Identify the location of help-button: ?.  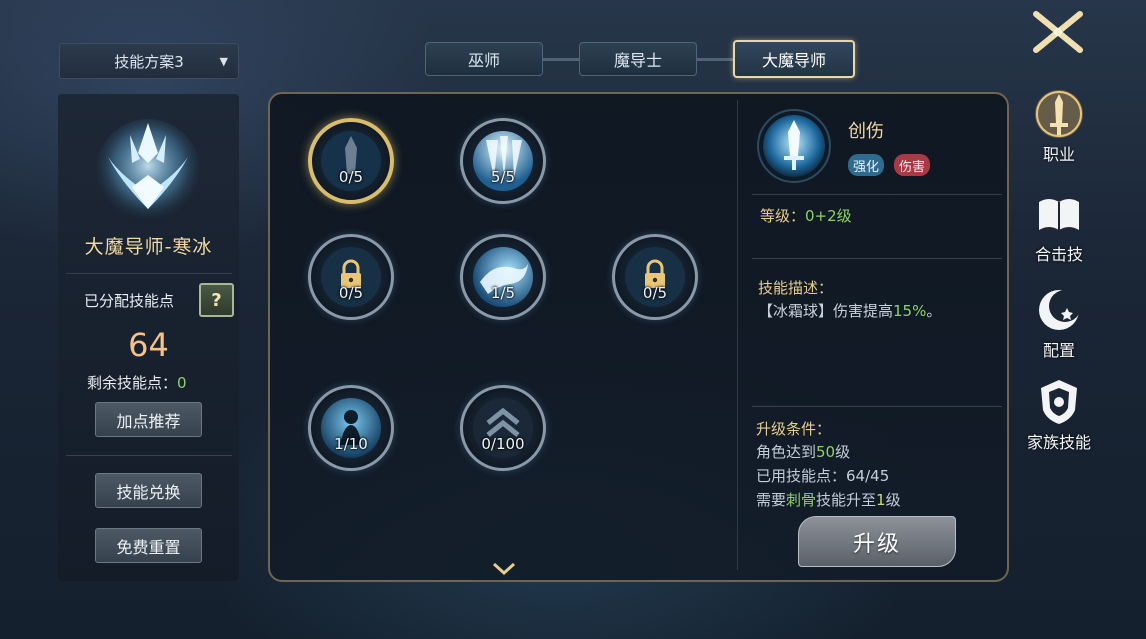
(216, 300).